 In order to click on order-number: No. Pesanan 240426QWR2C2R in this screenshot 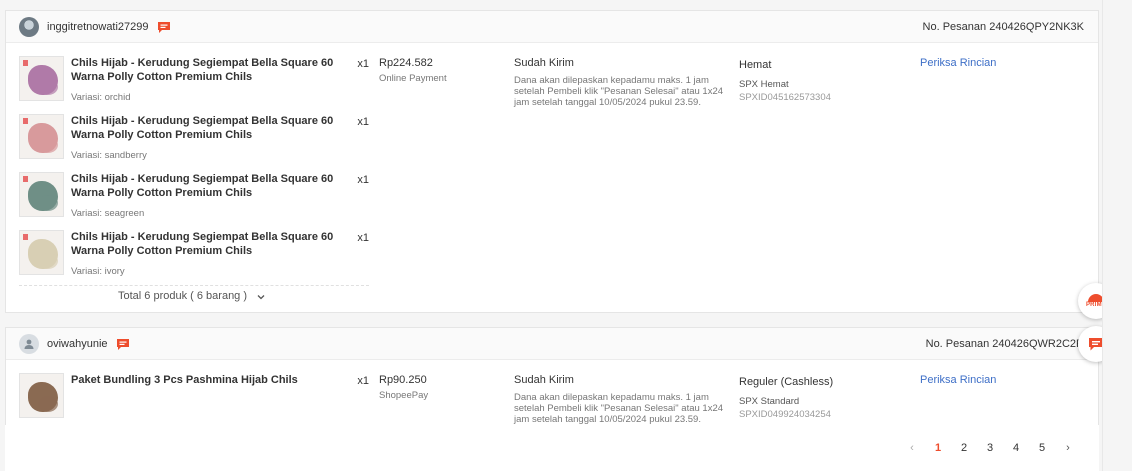, I will do `click(1004, 343)`.